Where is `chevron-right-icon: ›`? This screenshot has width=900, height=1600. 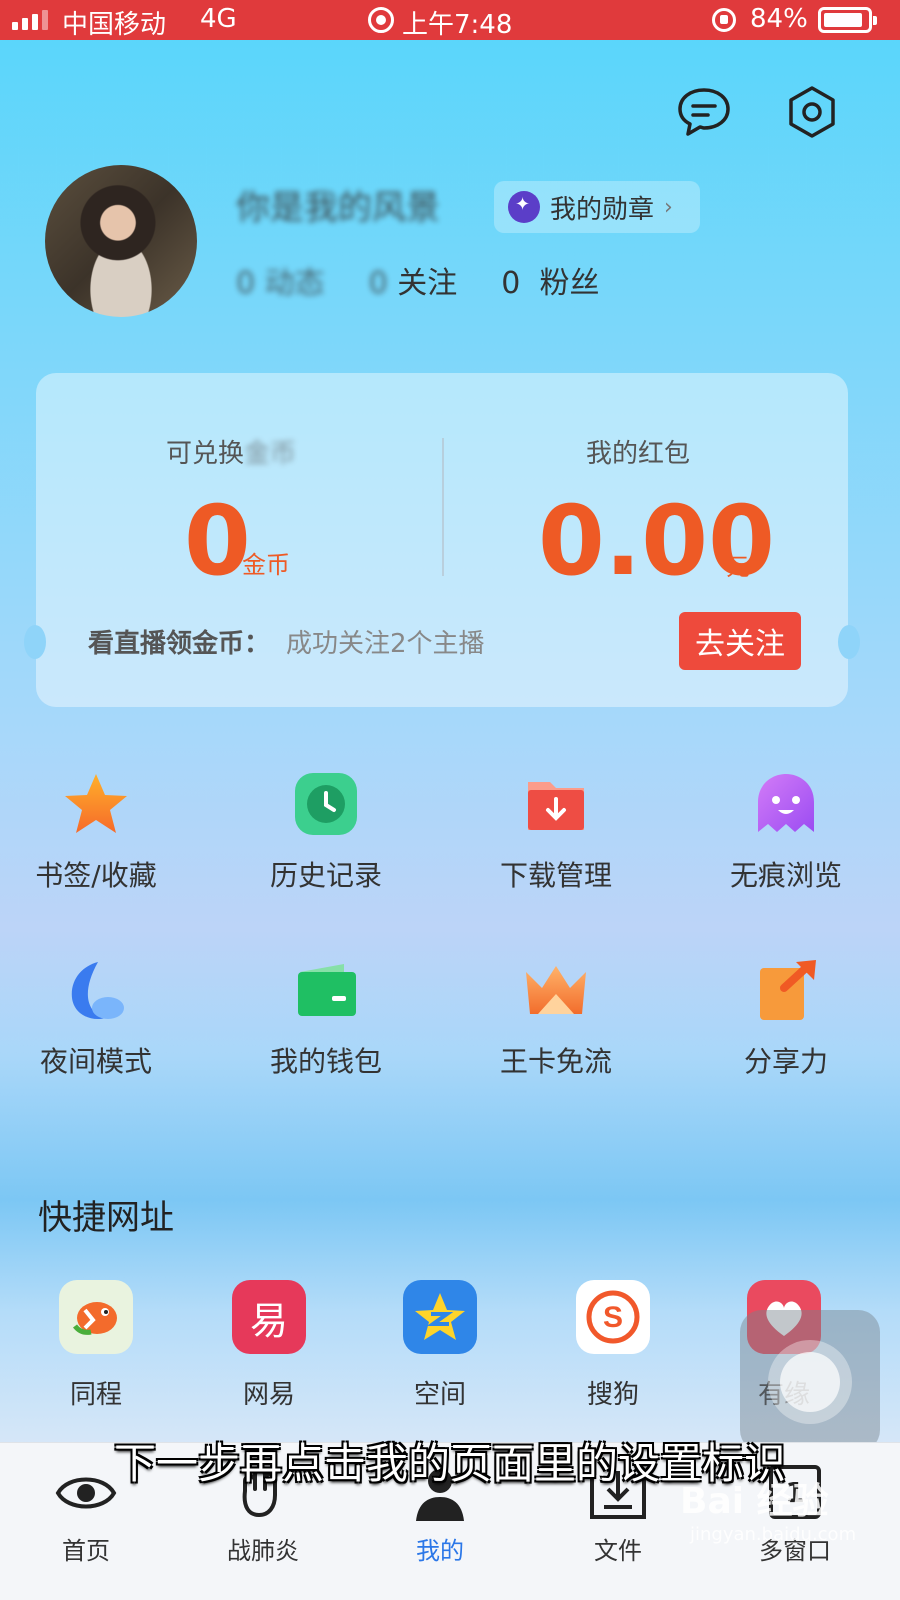 chevron-right-icon: › is located at coordinates (668, 207).